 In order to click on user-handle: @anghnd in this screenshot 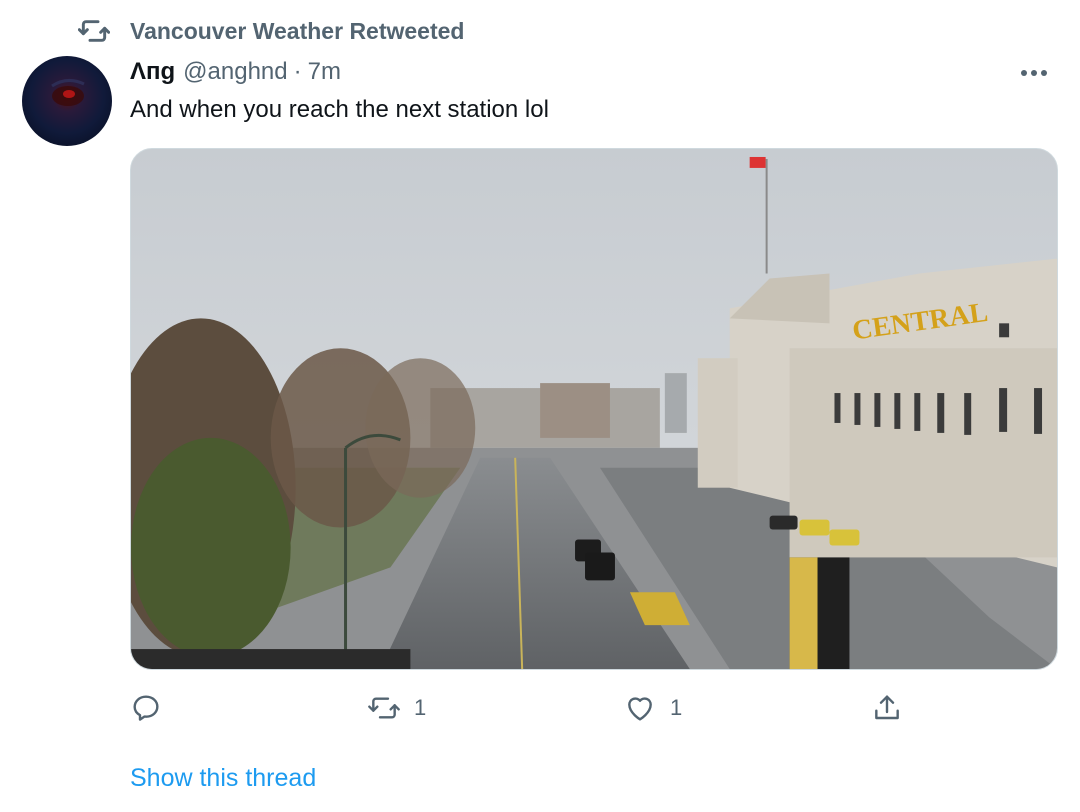, I will do `click(235, 72)`.